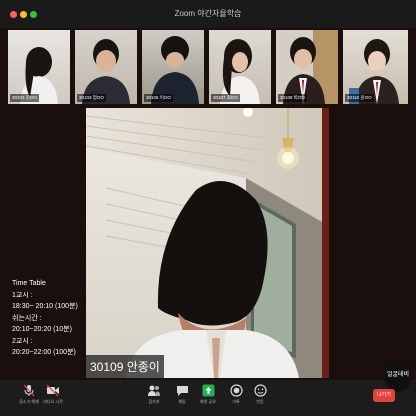 The height and width of the screenshot is (416, 416). What do you see at coordinates (182, 391) in the screenshot?
I see `chat-icon` at bounding box center [182, 391].